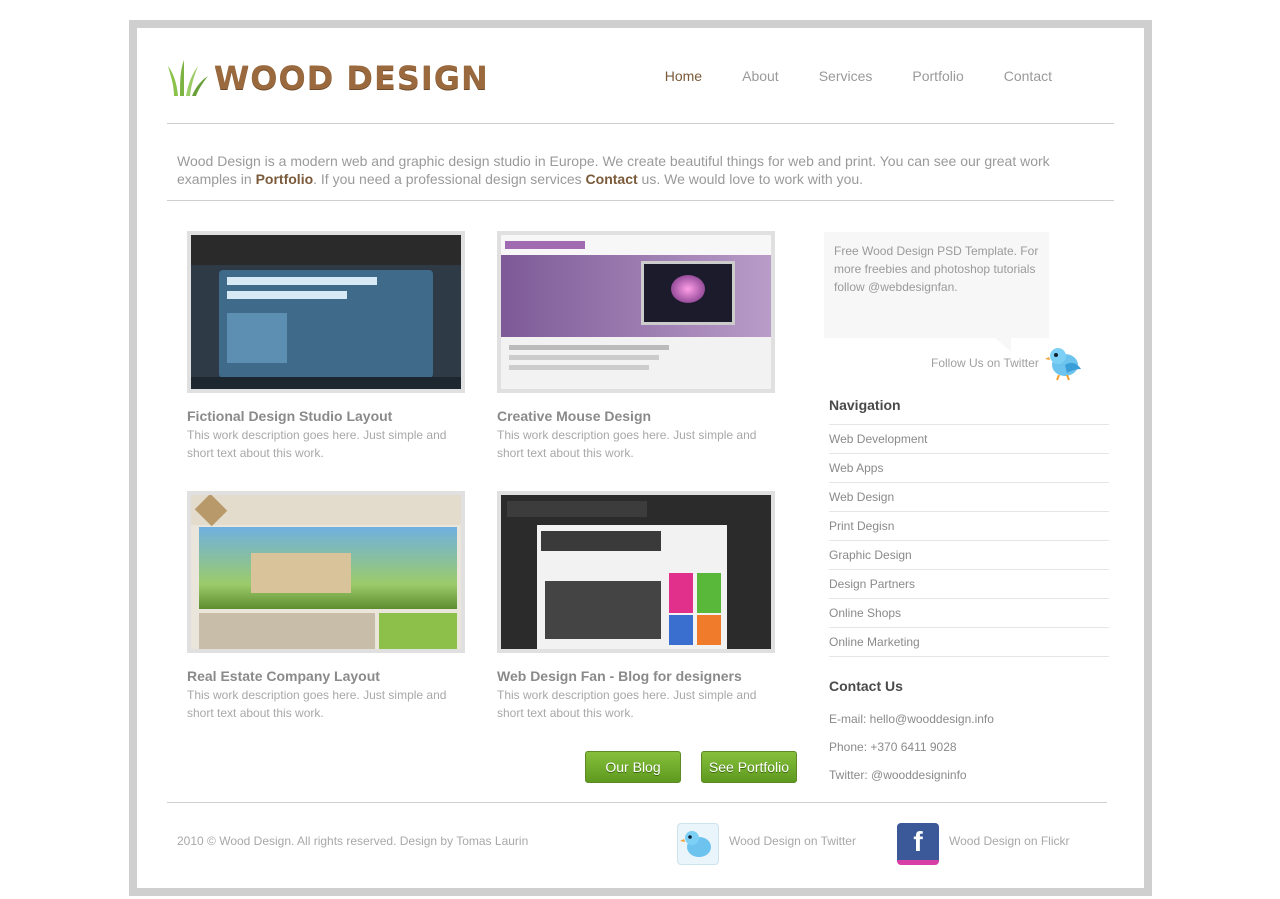 The image size is (1280, 899). Describe the element at coordinates (792, 841) in the screenshot. I see `footer-twitter-link: Wood Design on Twitter` at that location.